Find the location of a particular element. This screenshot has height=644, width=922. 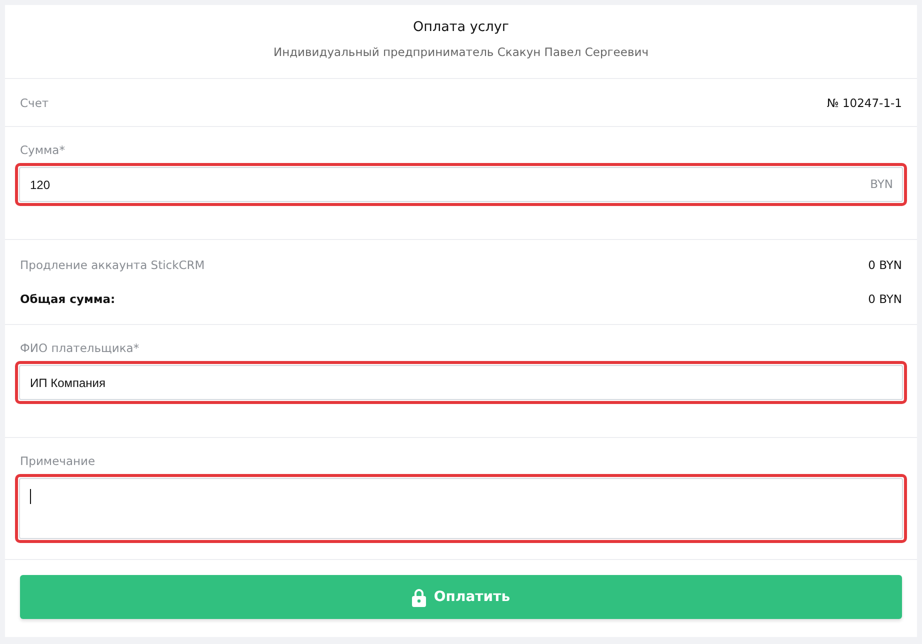

field-label: Примечание is located at coordinates (58, 461).